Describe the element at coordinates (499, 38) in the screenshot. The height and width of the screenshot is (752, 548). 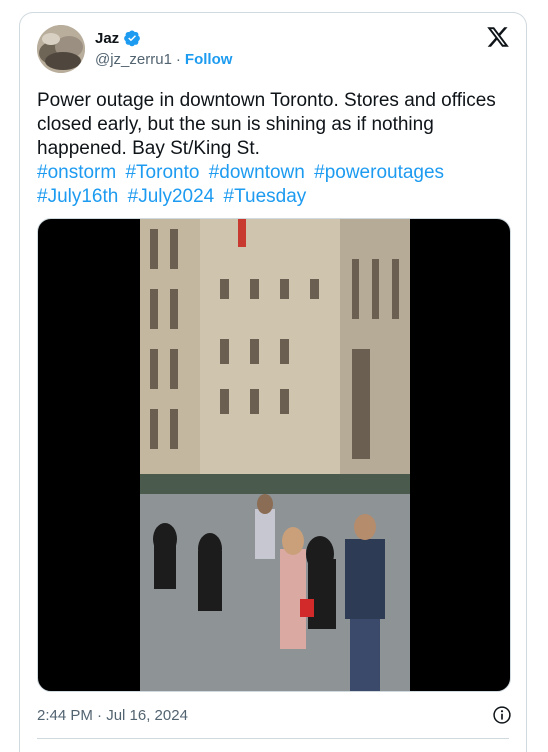
I see `x-logo-icon` at that location.